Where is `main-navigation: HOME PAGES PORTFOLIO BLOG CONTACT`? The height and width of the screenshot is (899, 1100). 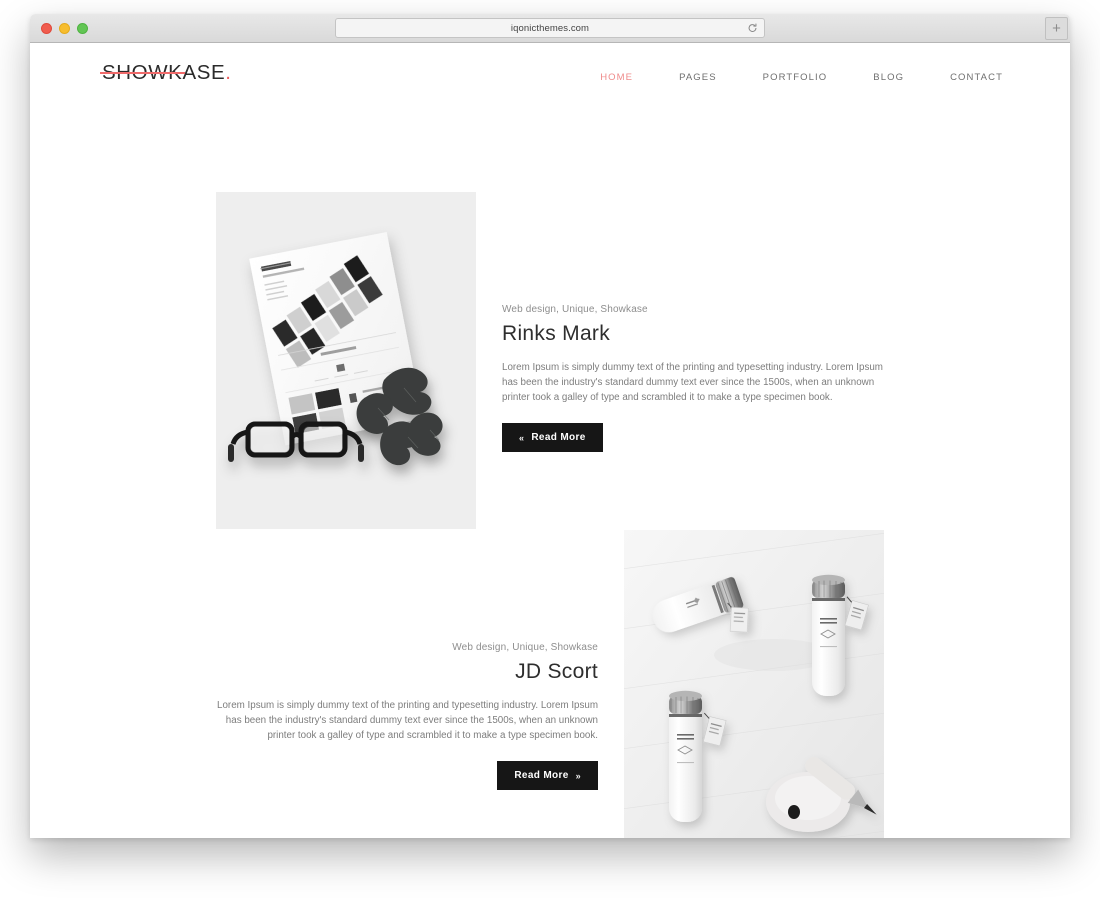 main-navigation: HOME PAGES PORTFOLIO BLOG CONTACT is located at coordinates (801, 77).